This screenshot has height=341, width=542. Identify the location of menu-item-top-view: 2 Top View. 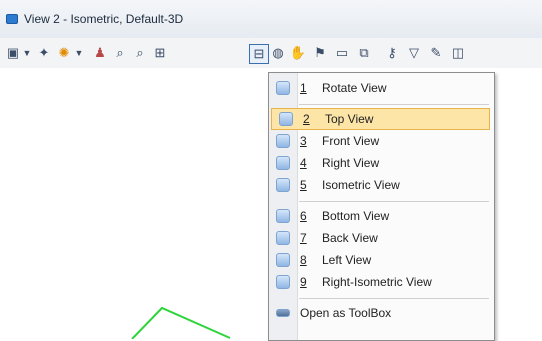
(380, 119).